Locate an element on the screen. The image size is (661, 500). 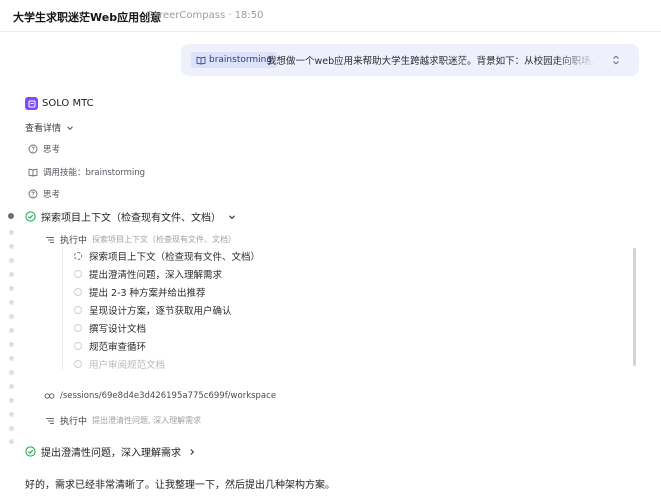
task-item: 呈现设计方案，逐节获取用户确认 is located at coordinates (153, 310).